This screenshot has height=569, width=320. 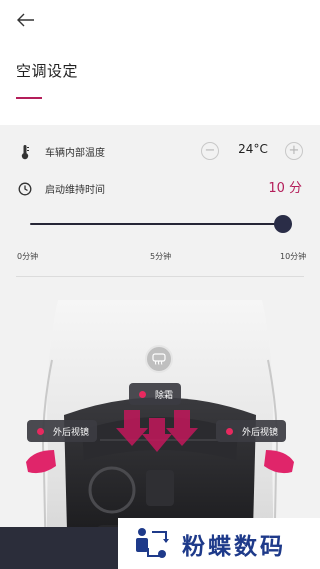 I want to click on watermark: 粉蝶数码, so click(x=219, y=543).